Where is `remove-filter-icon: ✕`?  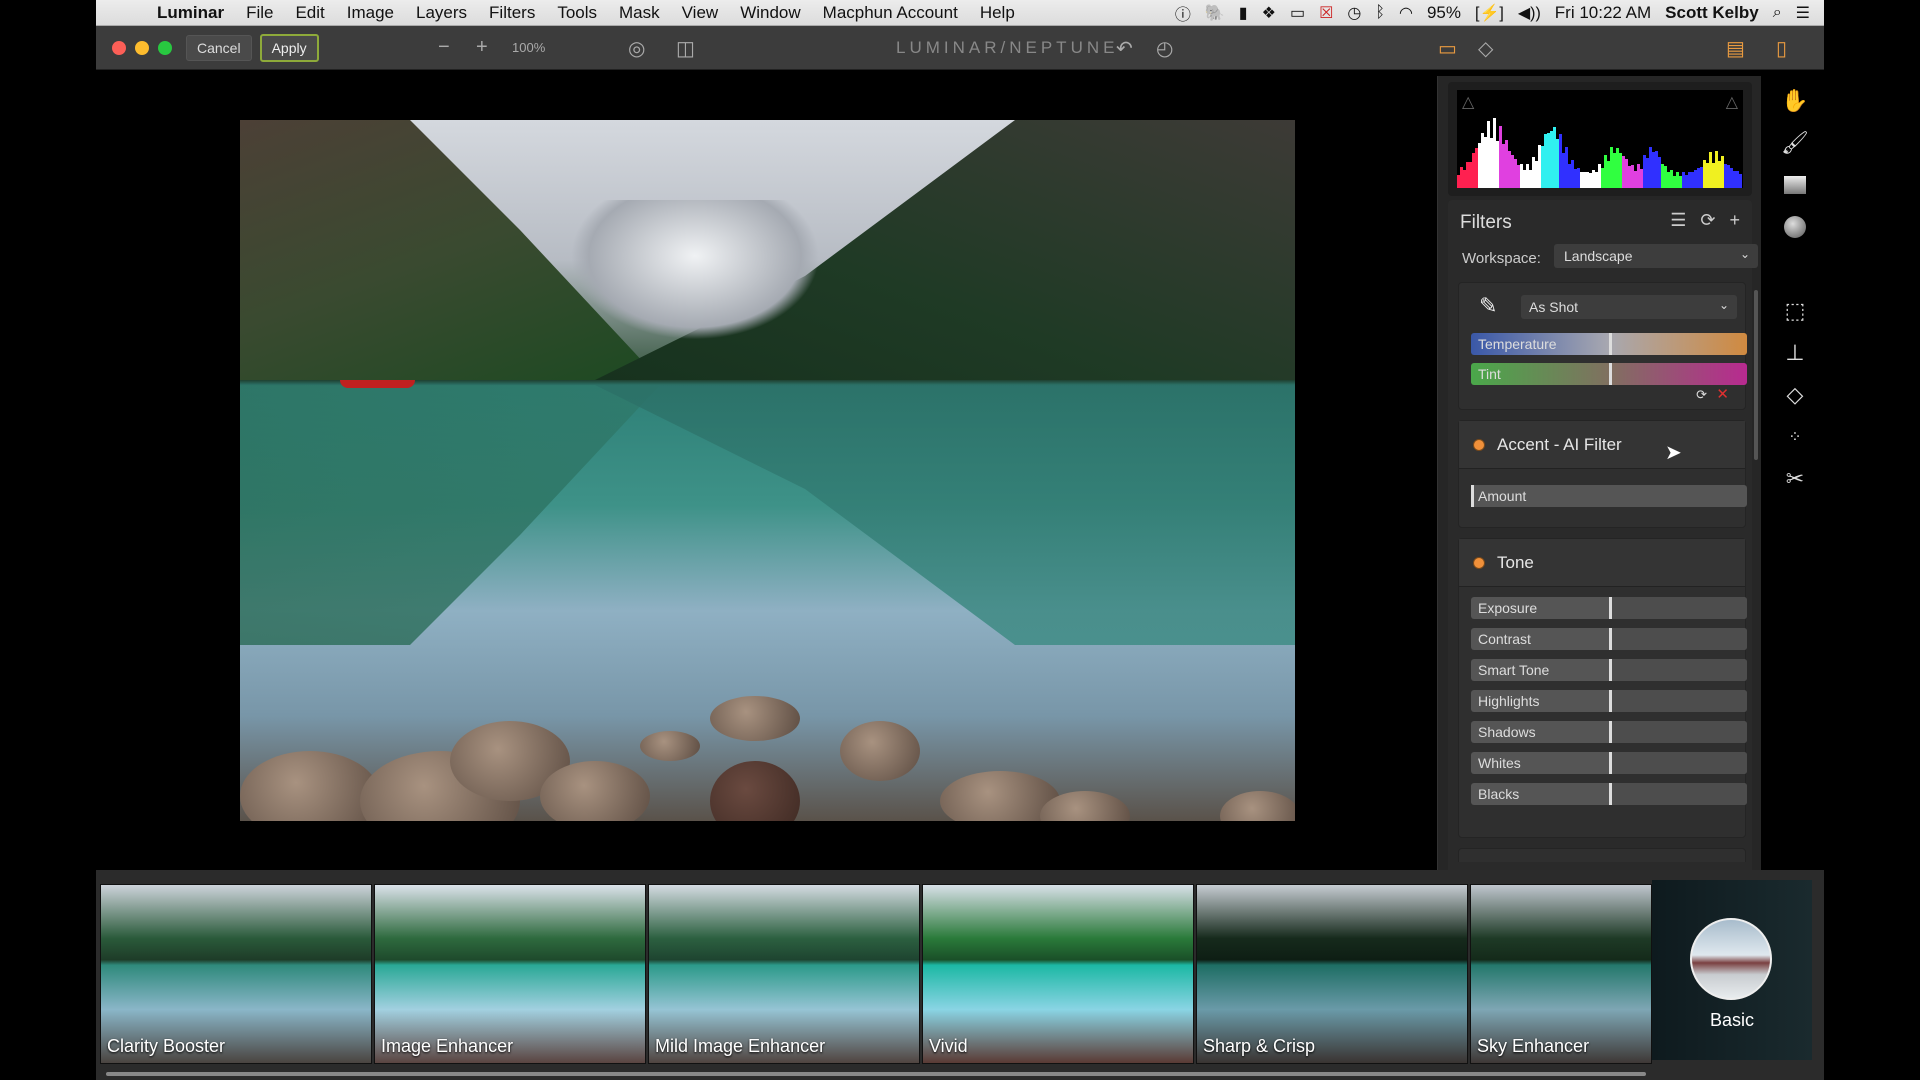 remove-filter-icon: ✕ is located at coordinates (1722, 394).